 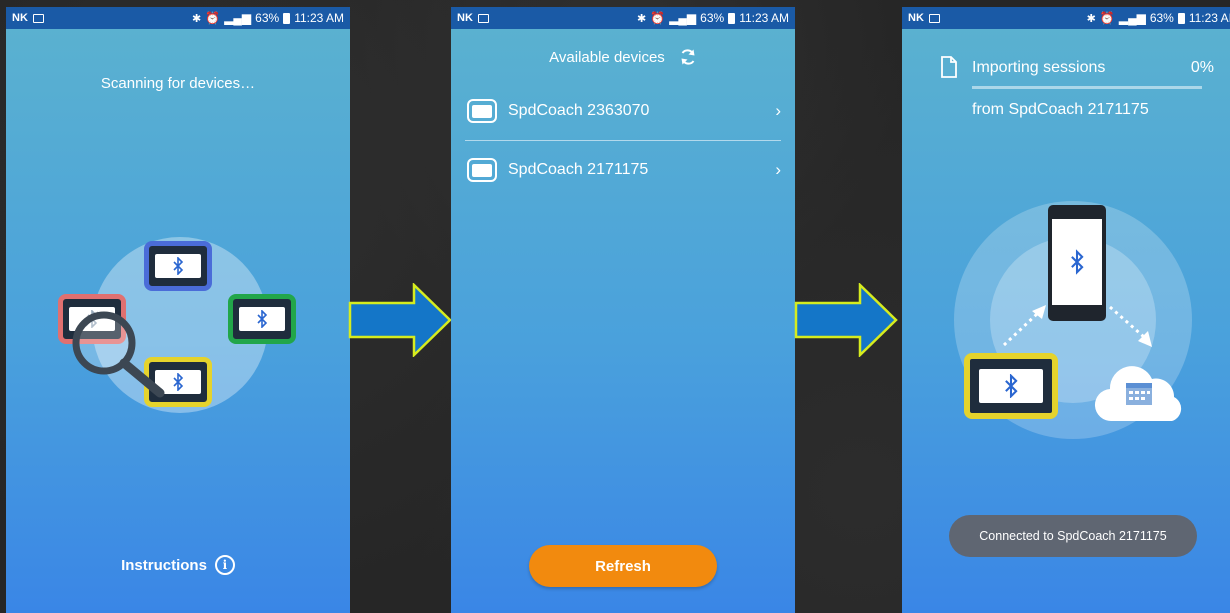 What do you see at coordinates (623, 566) in the screenshot?
I see `refresh-button: Refresh` at bounding box center [623, 566].